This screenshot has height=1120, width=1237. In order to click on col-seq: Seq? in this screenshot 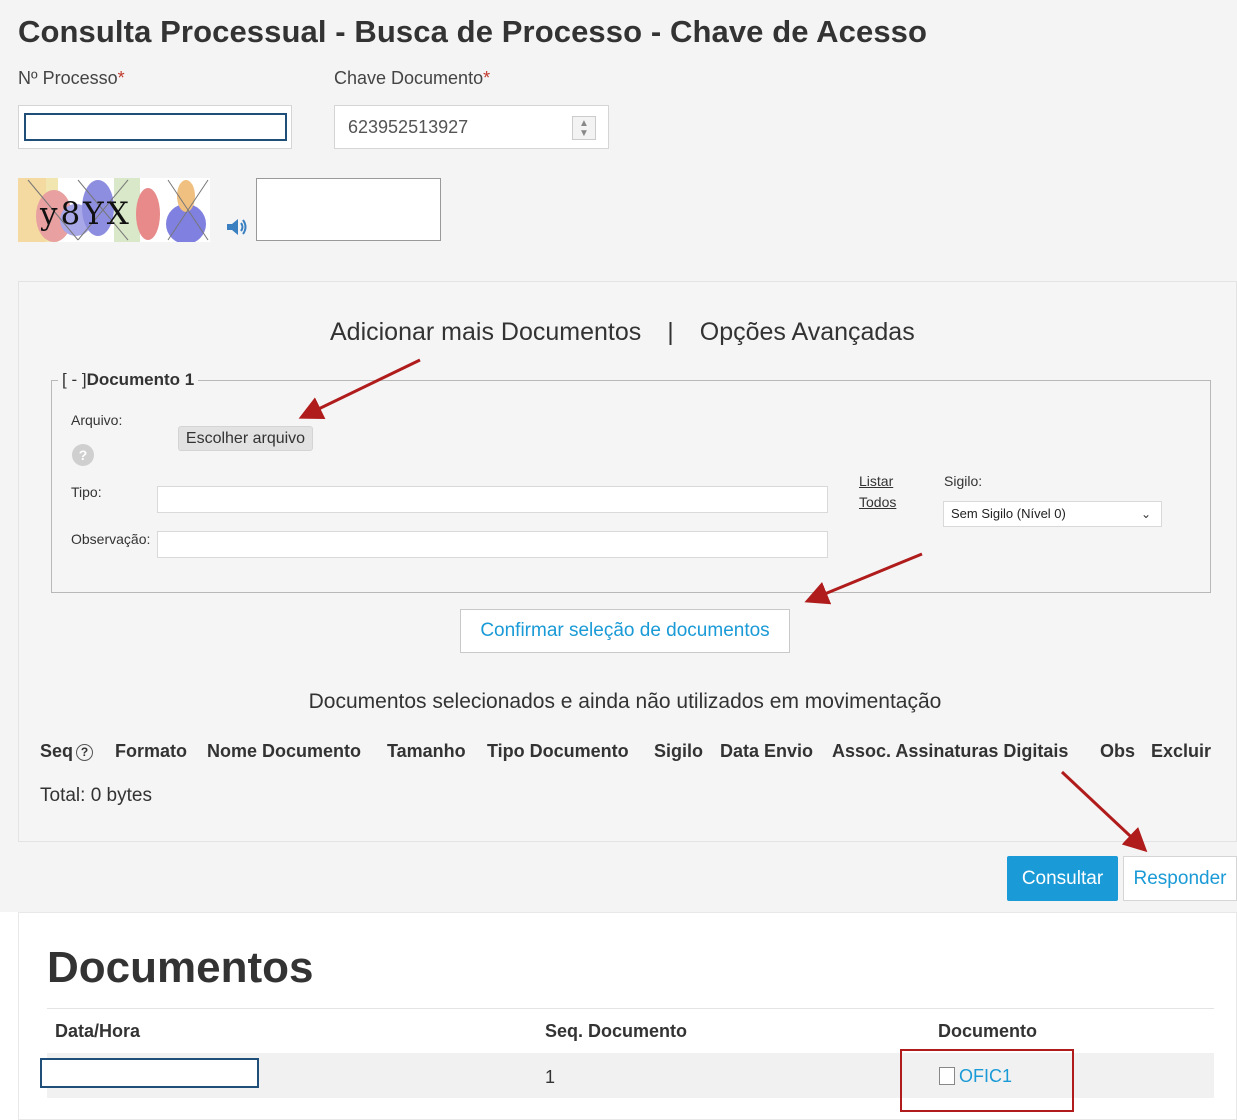, I will do `click(67, 751)`.